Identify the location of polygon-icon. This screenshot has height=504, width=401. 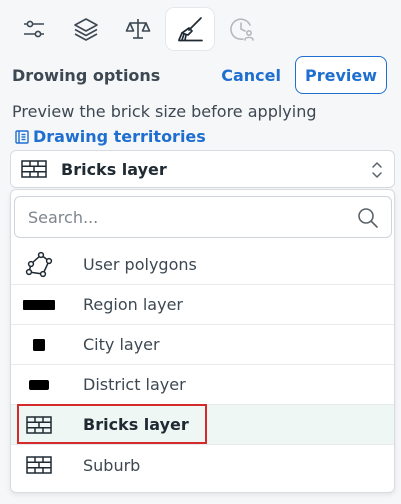
(39, 264).